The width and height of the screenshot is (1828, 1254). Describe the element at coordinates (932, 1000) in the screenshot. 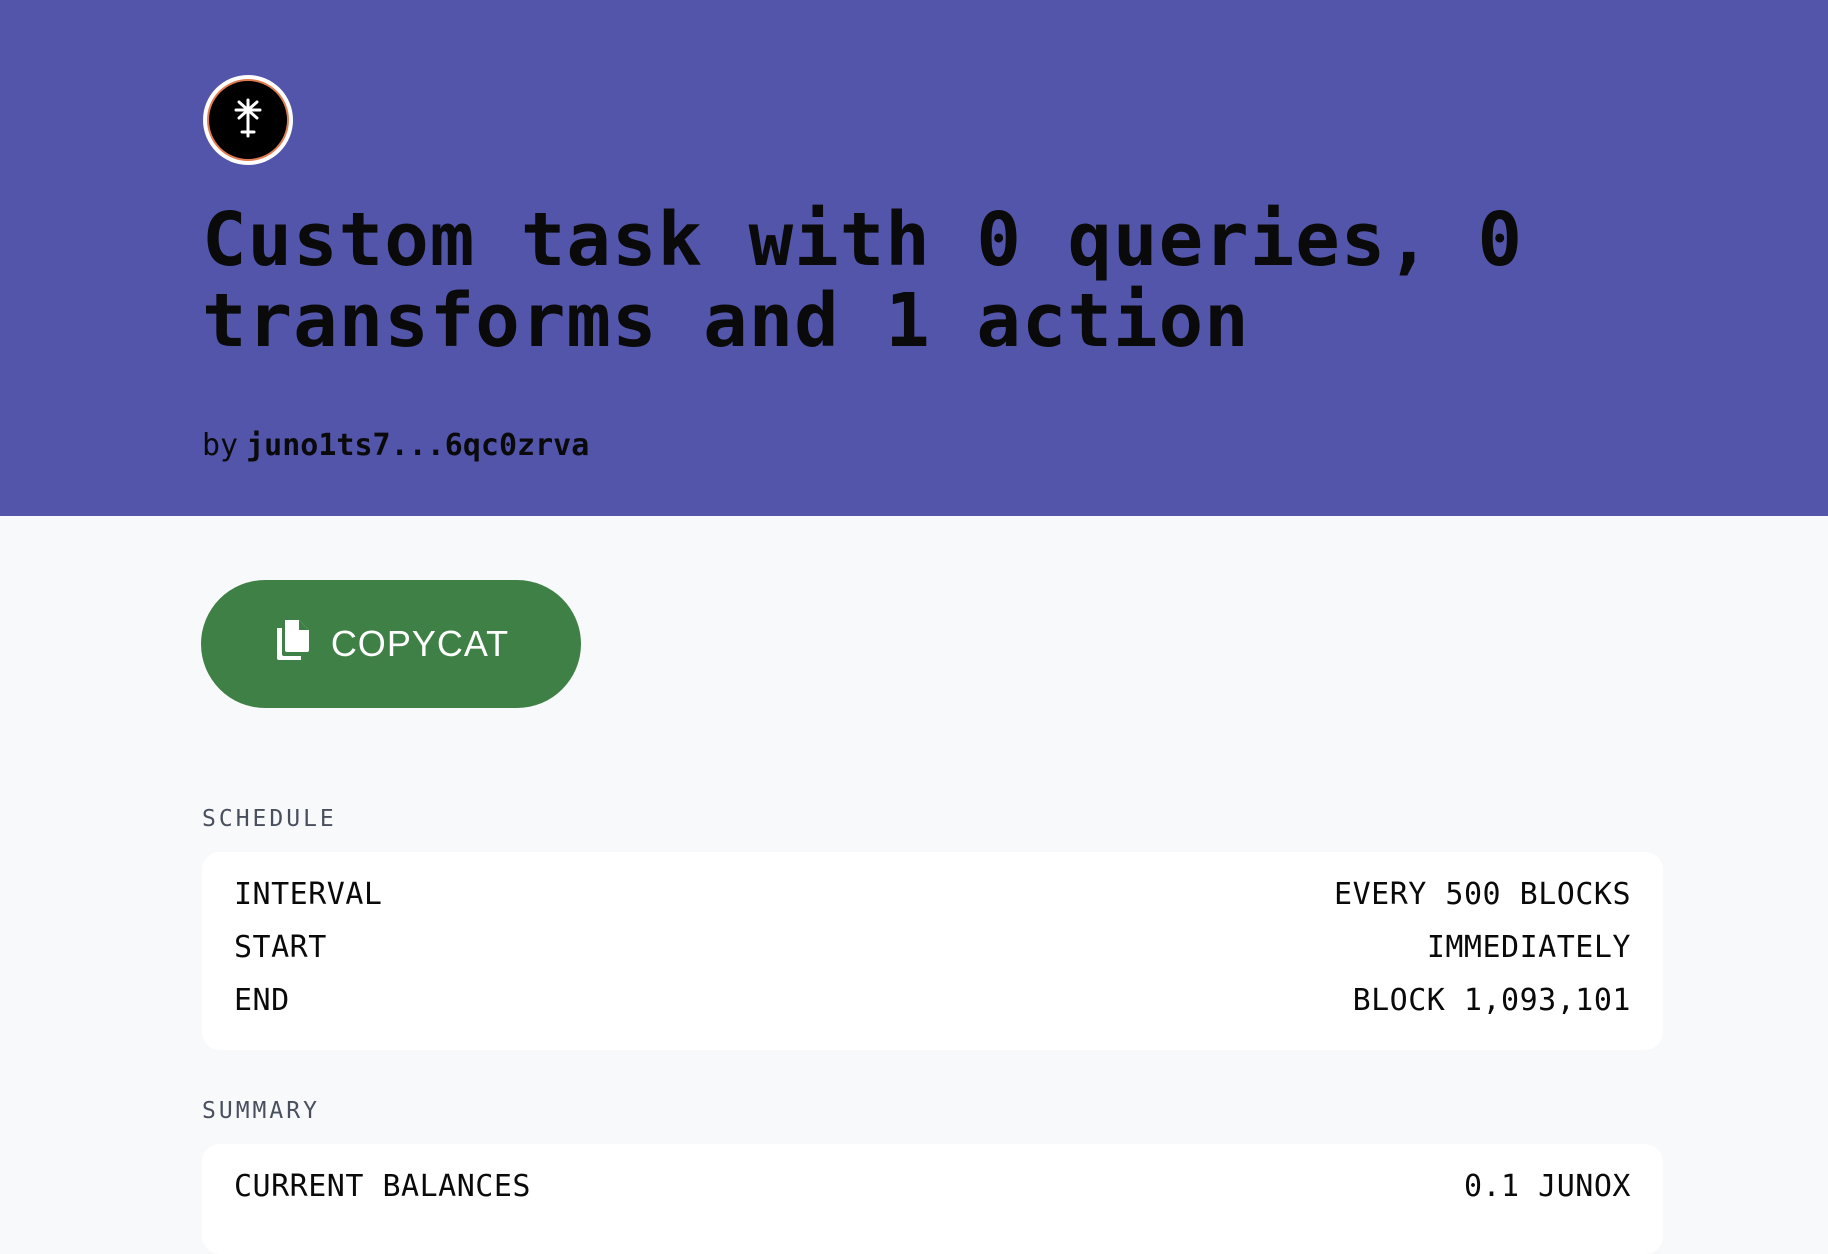

I see `schedule-row-end: END BLOCK 1,093,101` at that location.